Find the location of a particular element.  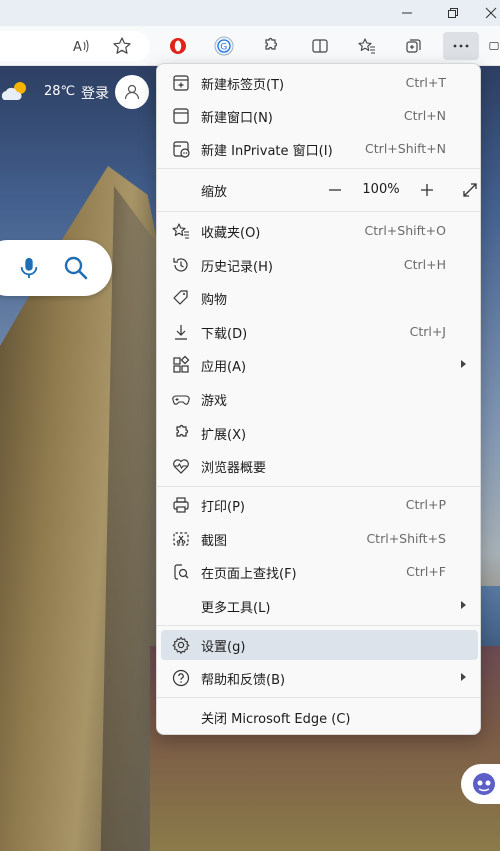

search-box is located at coordinates (56, 268).